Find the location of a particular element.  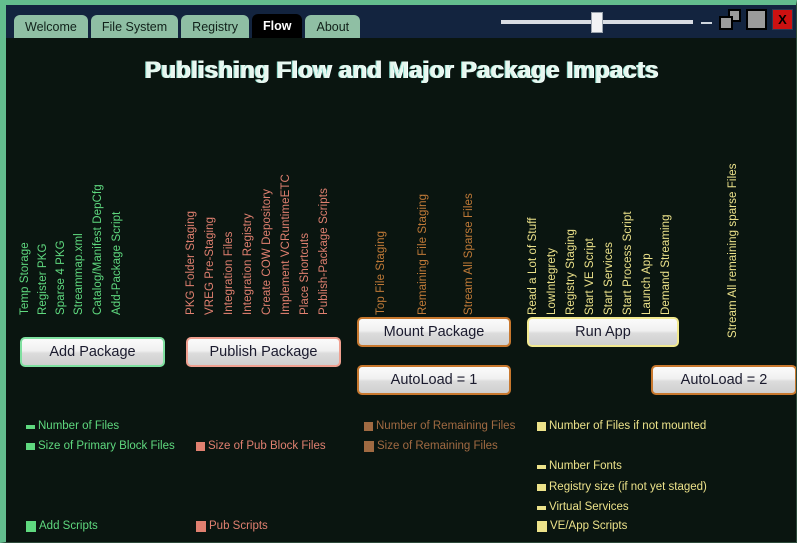

tab-strip: Welcome File System Registry Flow About is located at coordinates (187, 25).